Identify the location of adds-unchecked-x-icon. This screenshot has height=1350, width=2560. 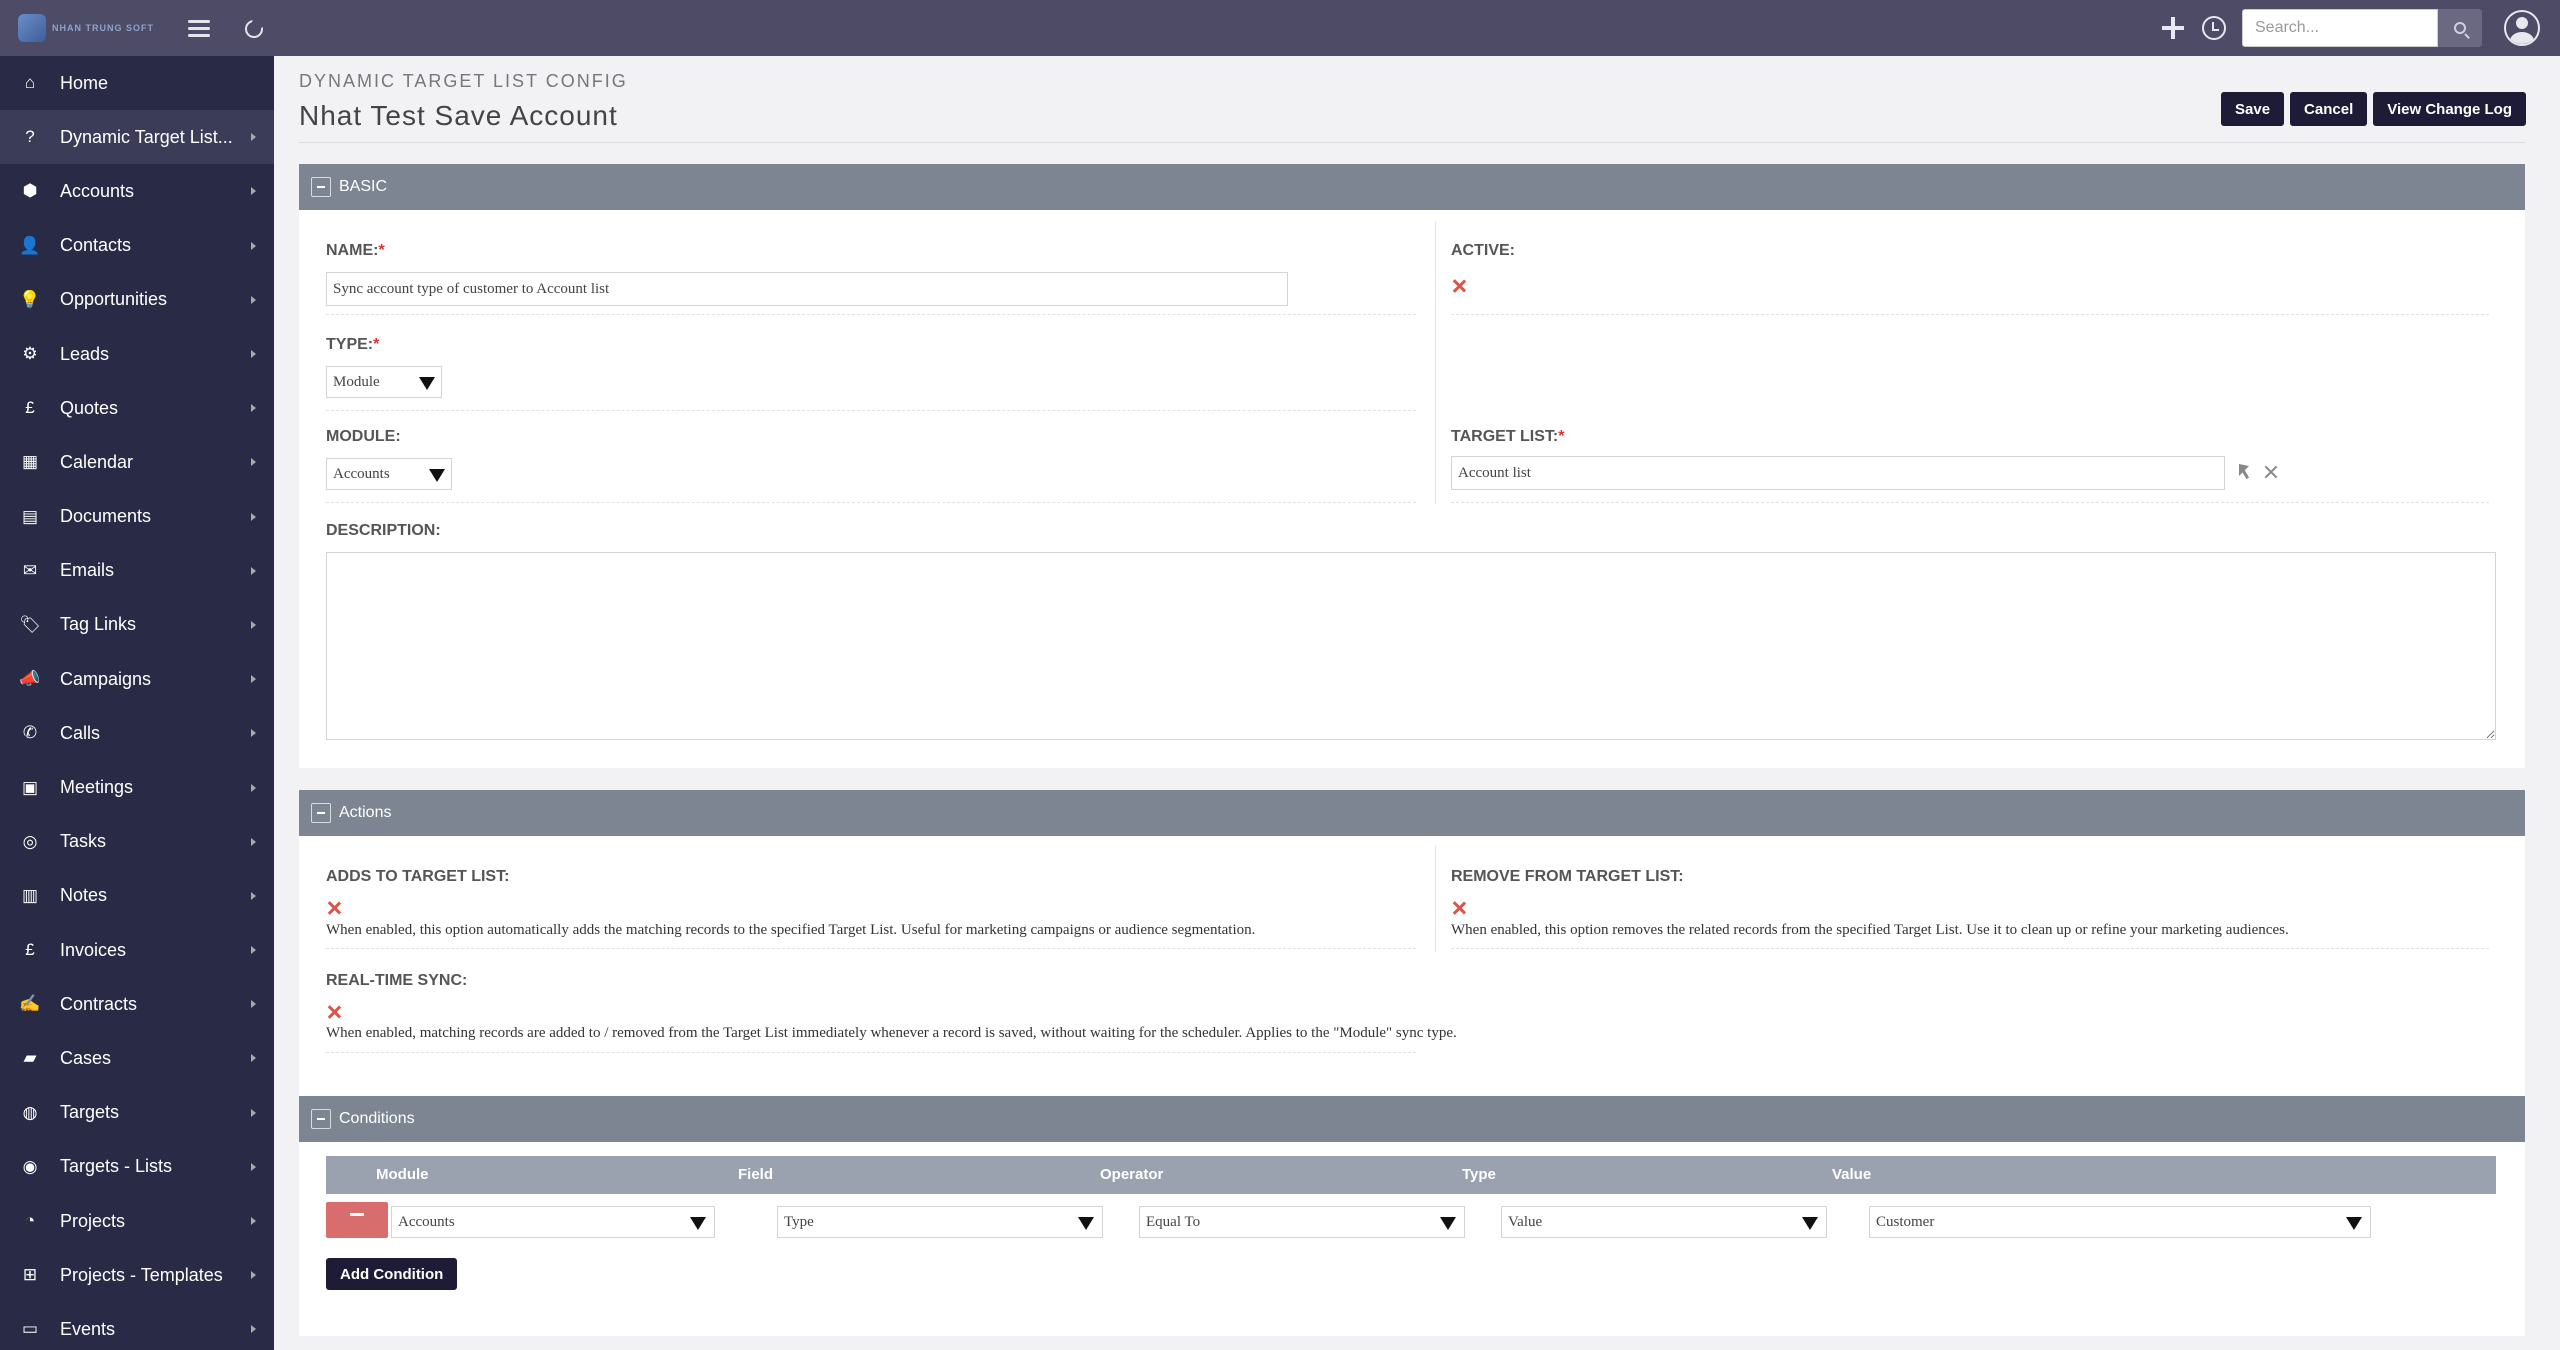
(334, 908).